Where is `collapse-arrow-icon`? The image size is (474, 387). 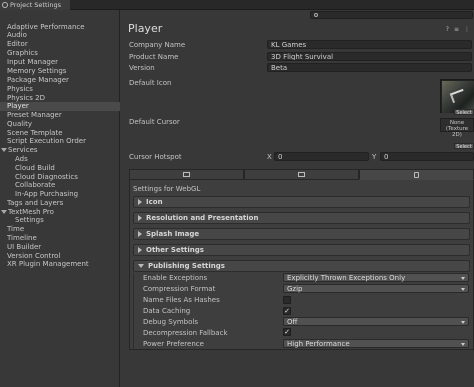
collapse-arrow-icon is located at coordinates (141, 266).